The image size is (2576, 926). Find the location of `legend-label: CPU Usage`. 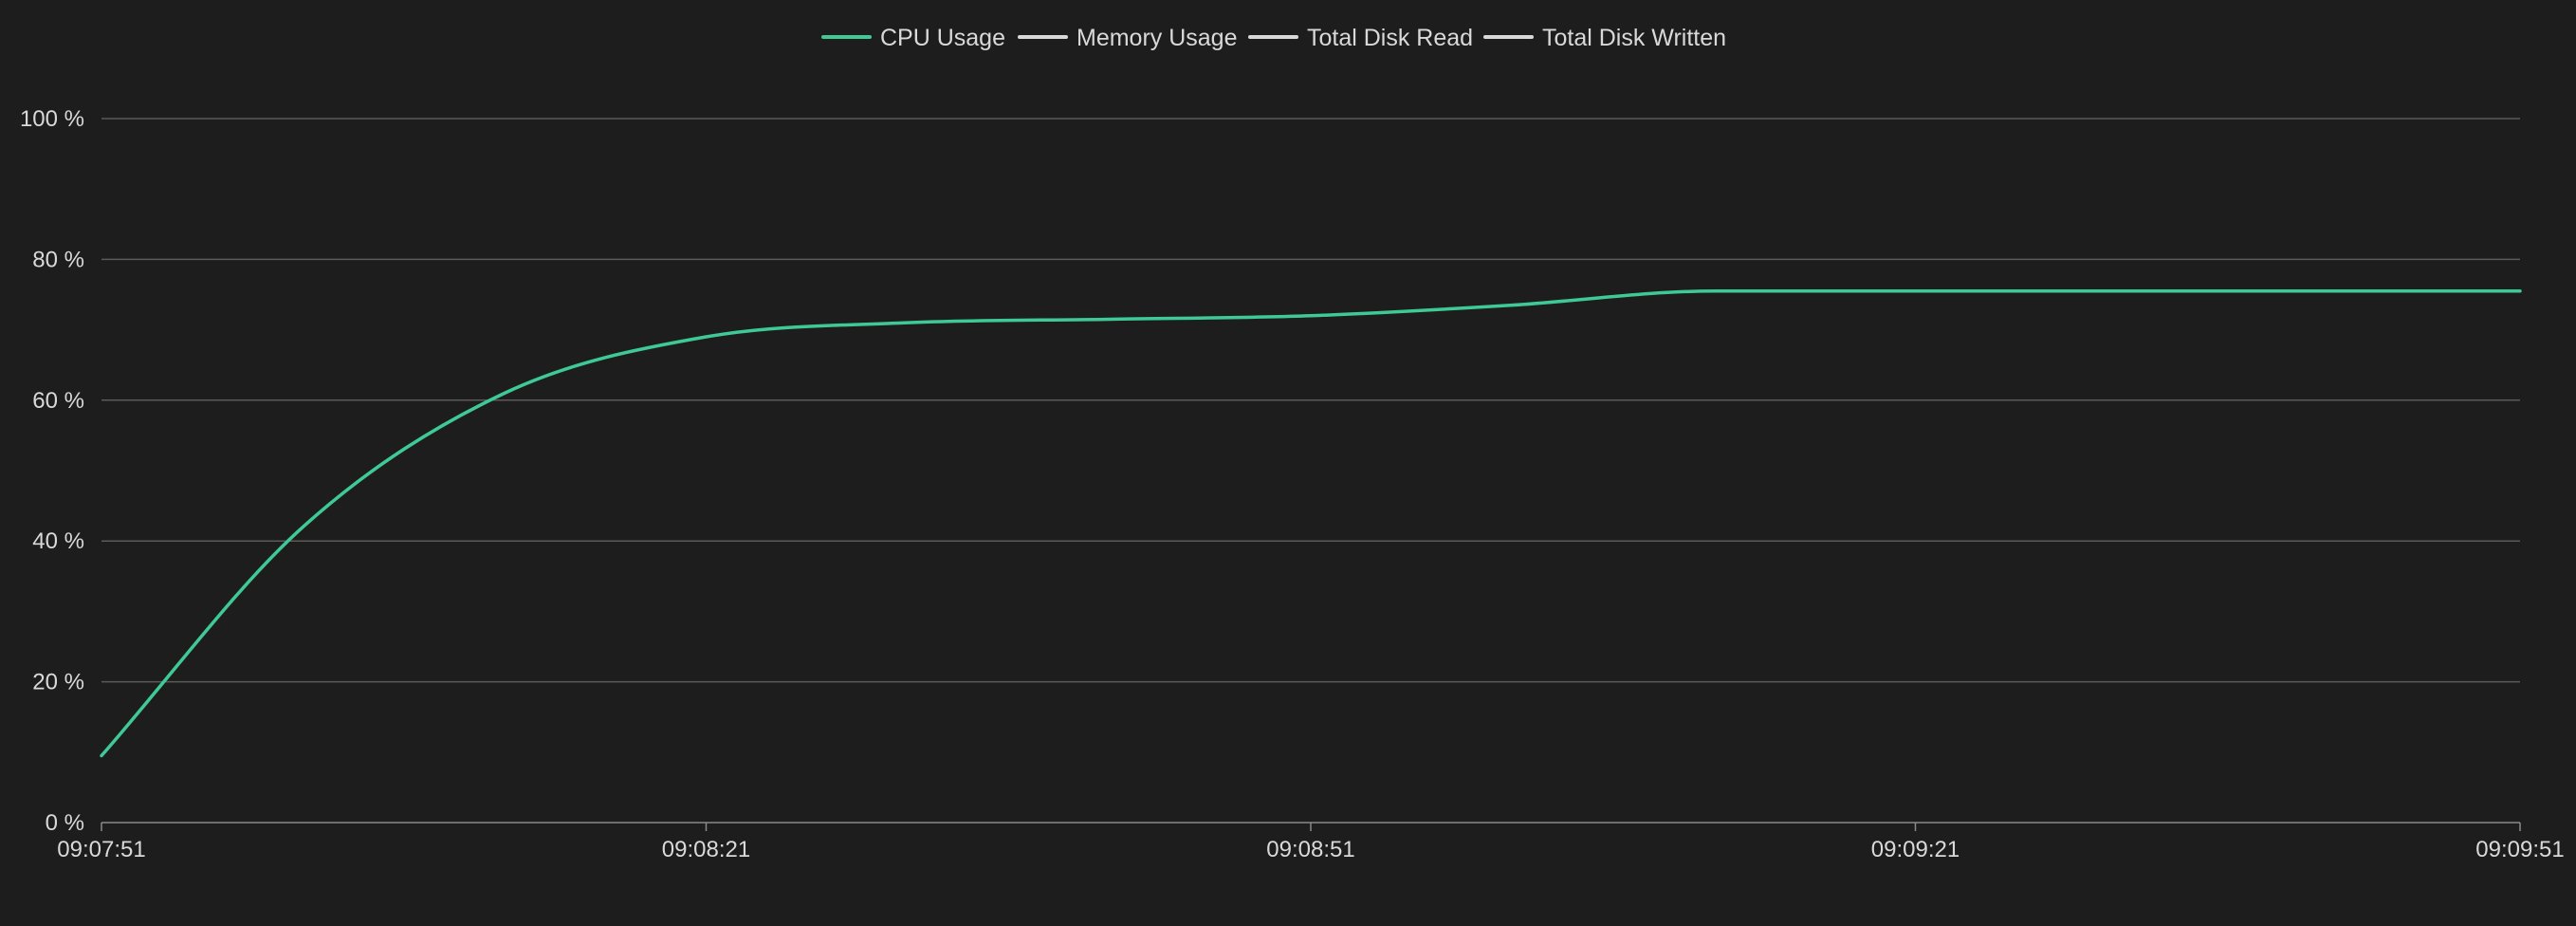

legend-label: CPU Usage is located at coordinates (942, 38).